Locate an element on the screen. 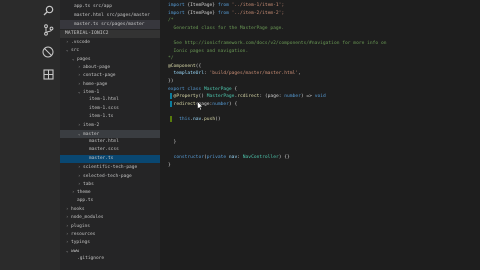 This screenshot has width=480, height=270. tree-item: master.ts is located at coordinates (110, 159).